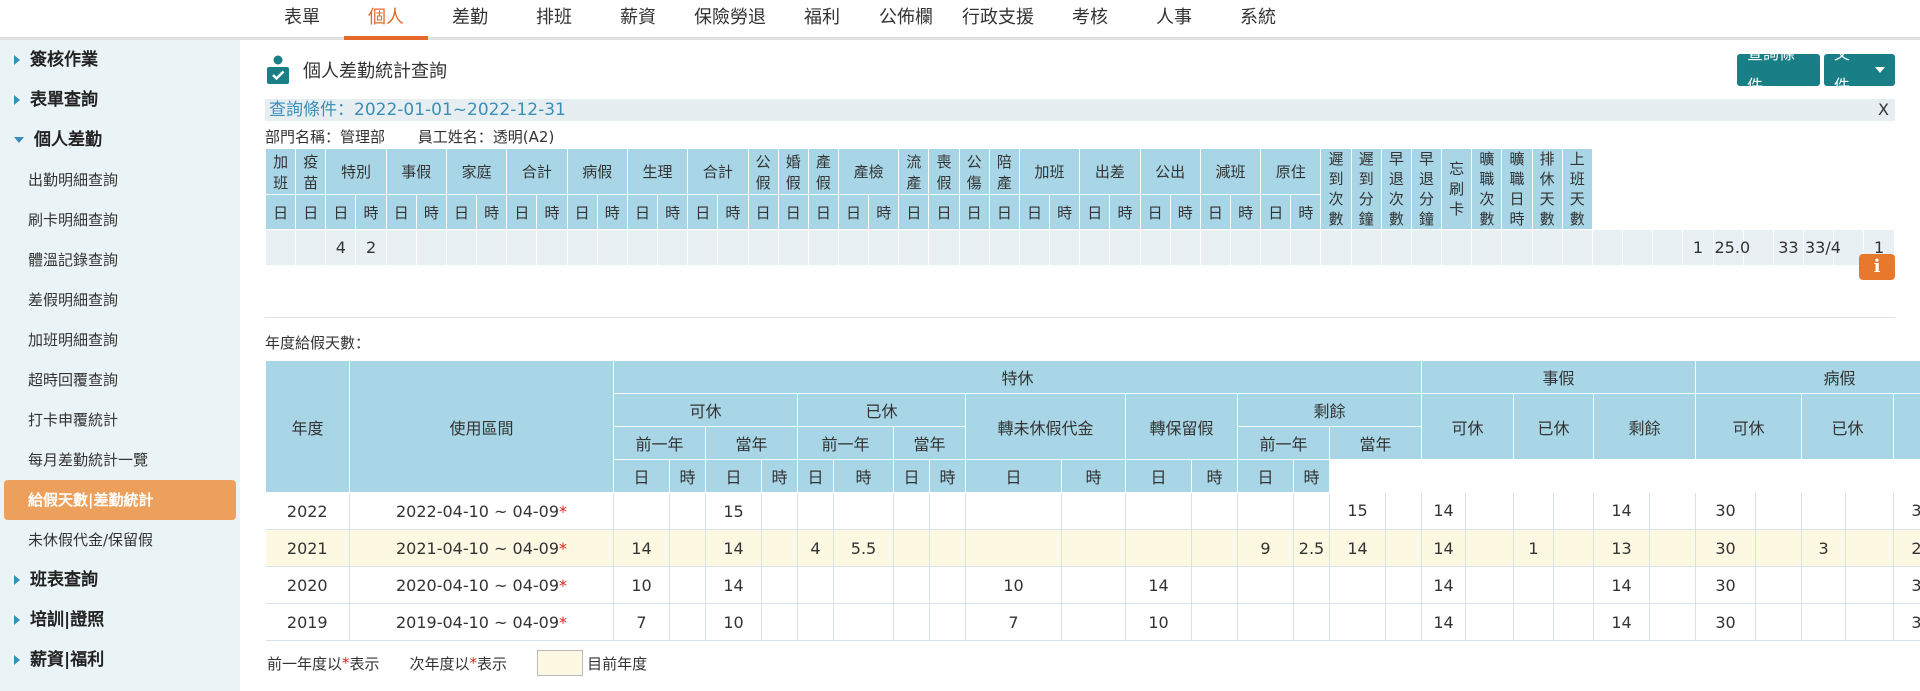 This screenshot has width=1920, height=691. What do you see at coordinates (1877, 267) in the screenshot?
I see `info-icon: i` at bounding box center [1877, 267].